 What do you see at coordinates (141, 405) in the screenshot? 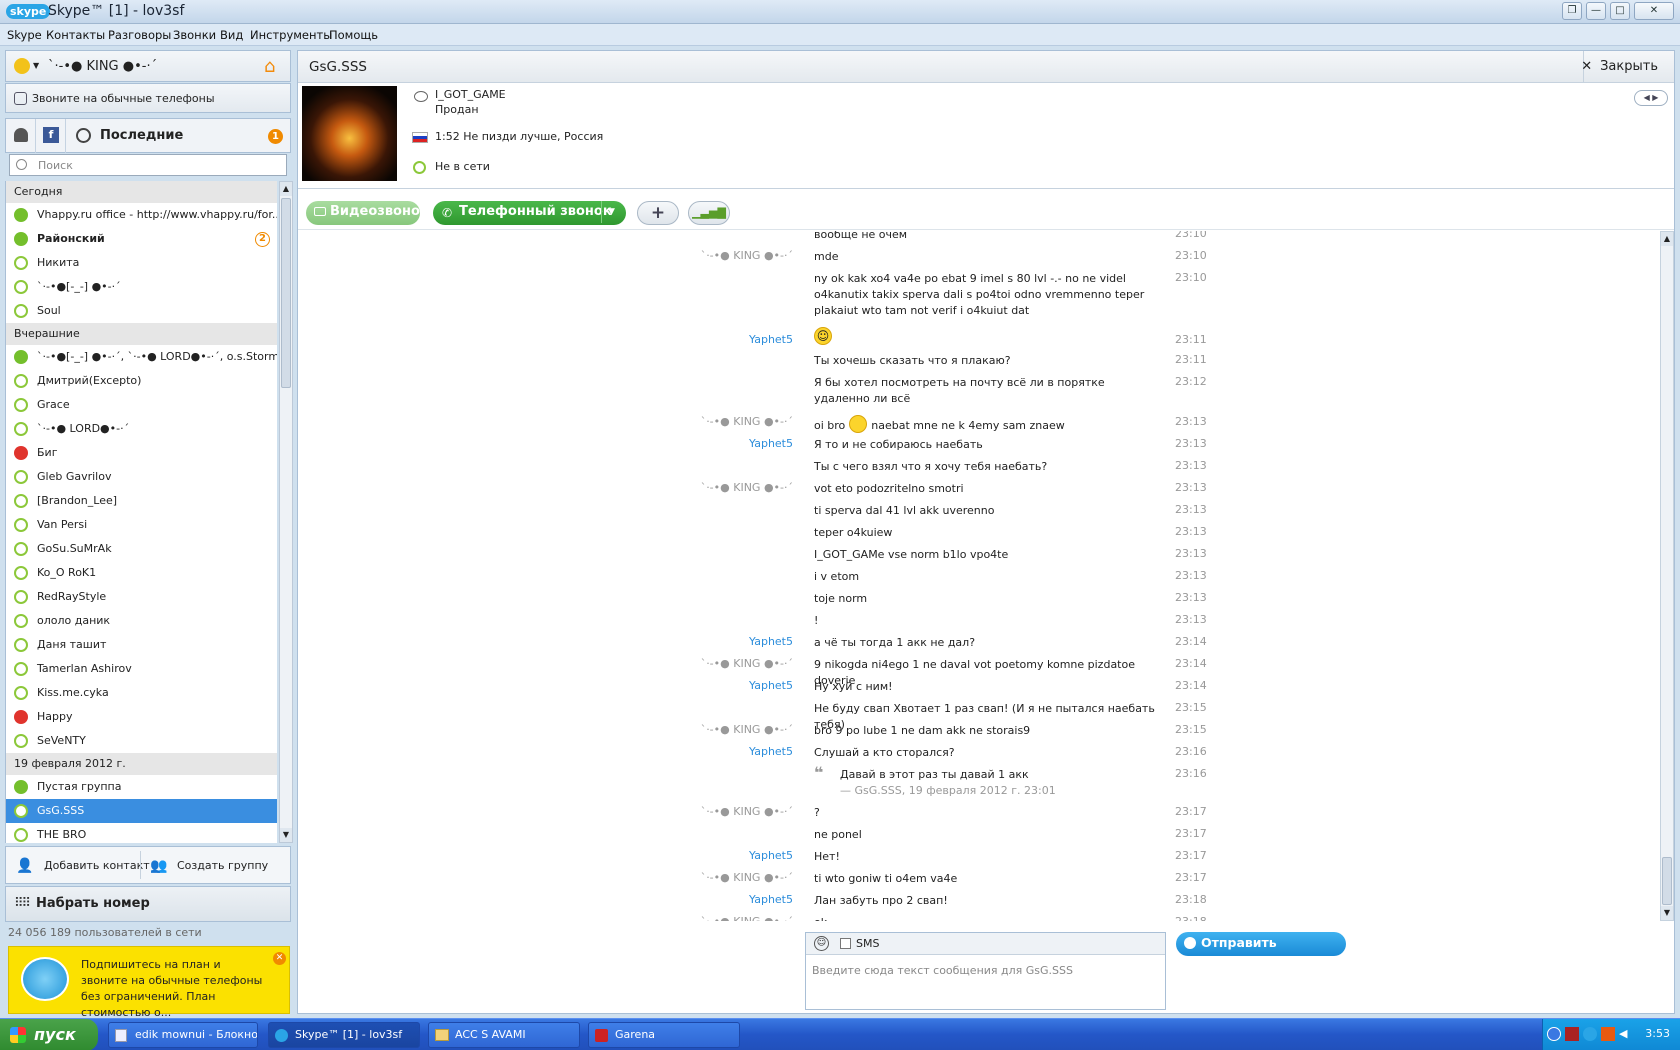
I see `contact-item: Grace` at bounding box center [141, 405].